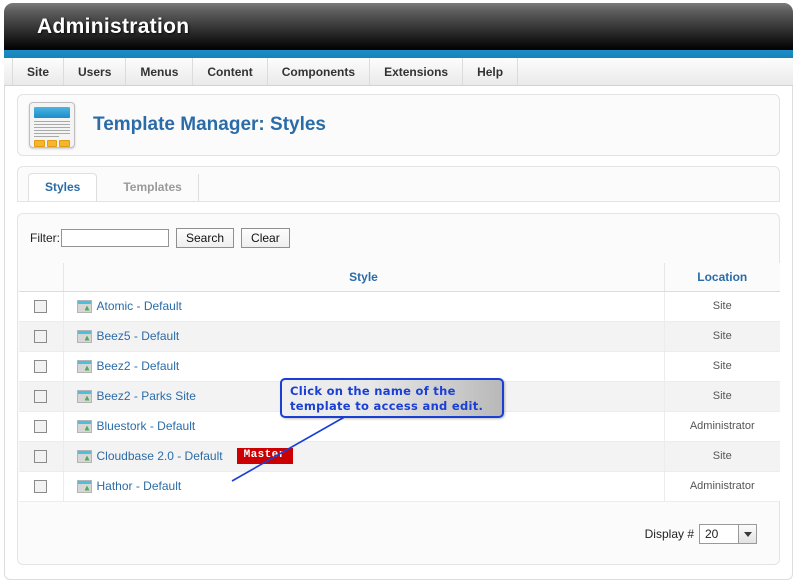 This screenshot has width=797, height=585. Describe the element at coordinates (113, 26) in the screenshot. I see `page-header-title: Administration` at that location.